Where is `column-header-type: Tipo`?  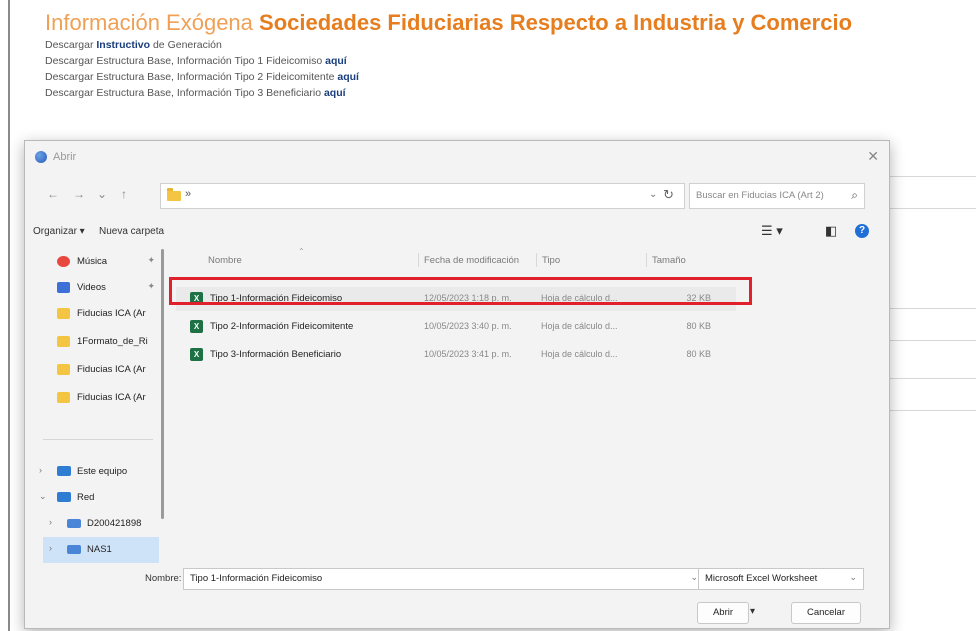 column-header-type: Tipo is located at coordinates (551, 260).